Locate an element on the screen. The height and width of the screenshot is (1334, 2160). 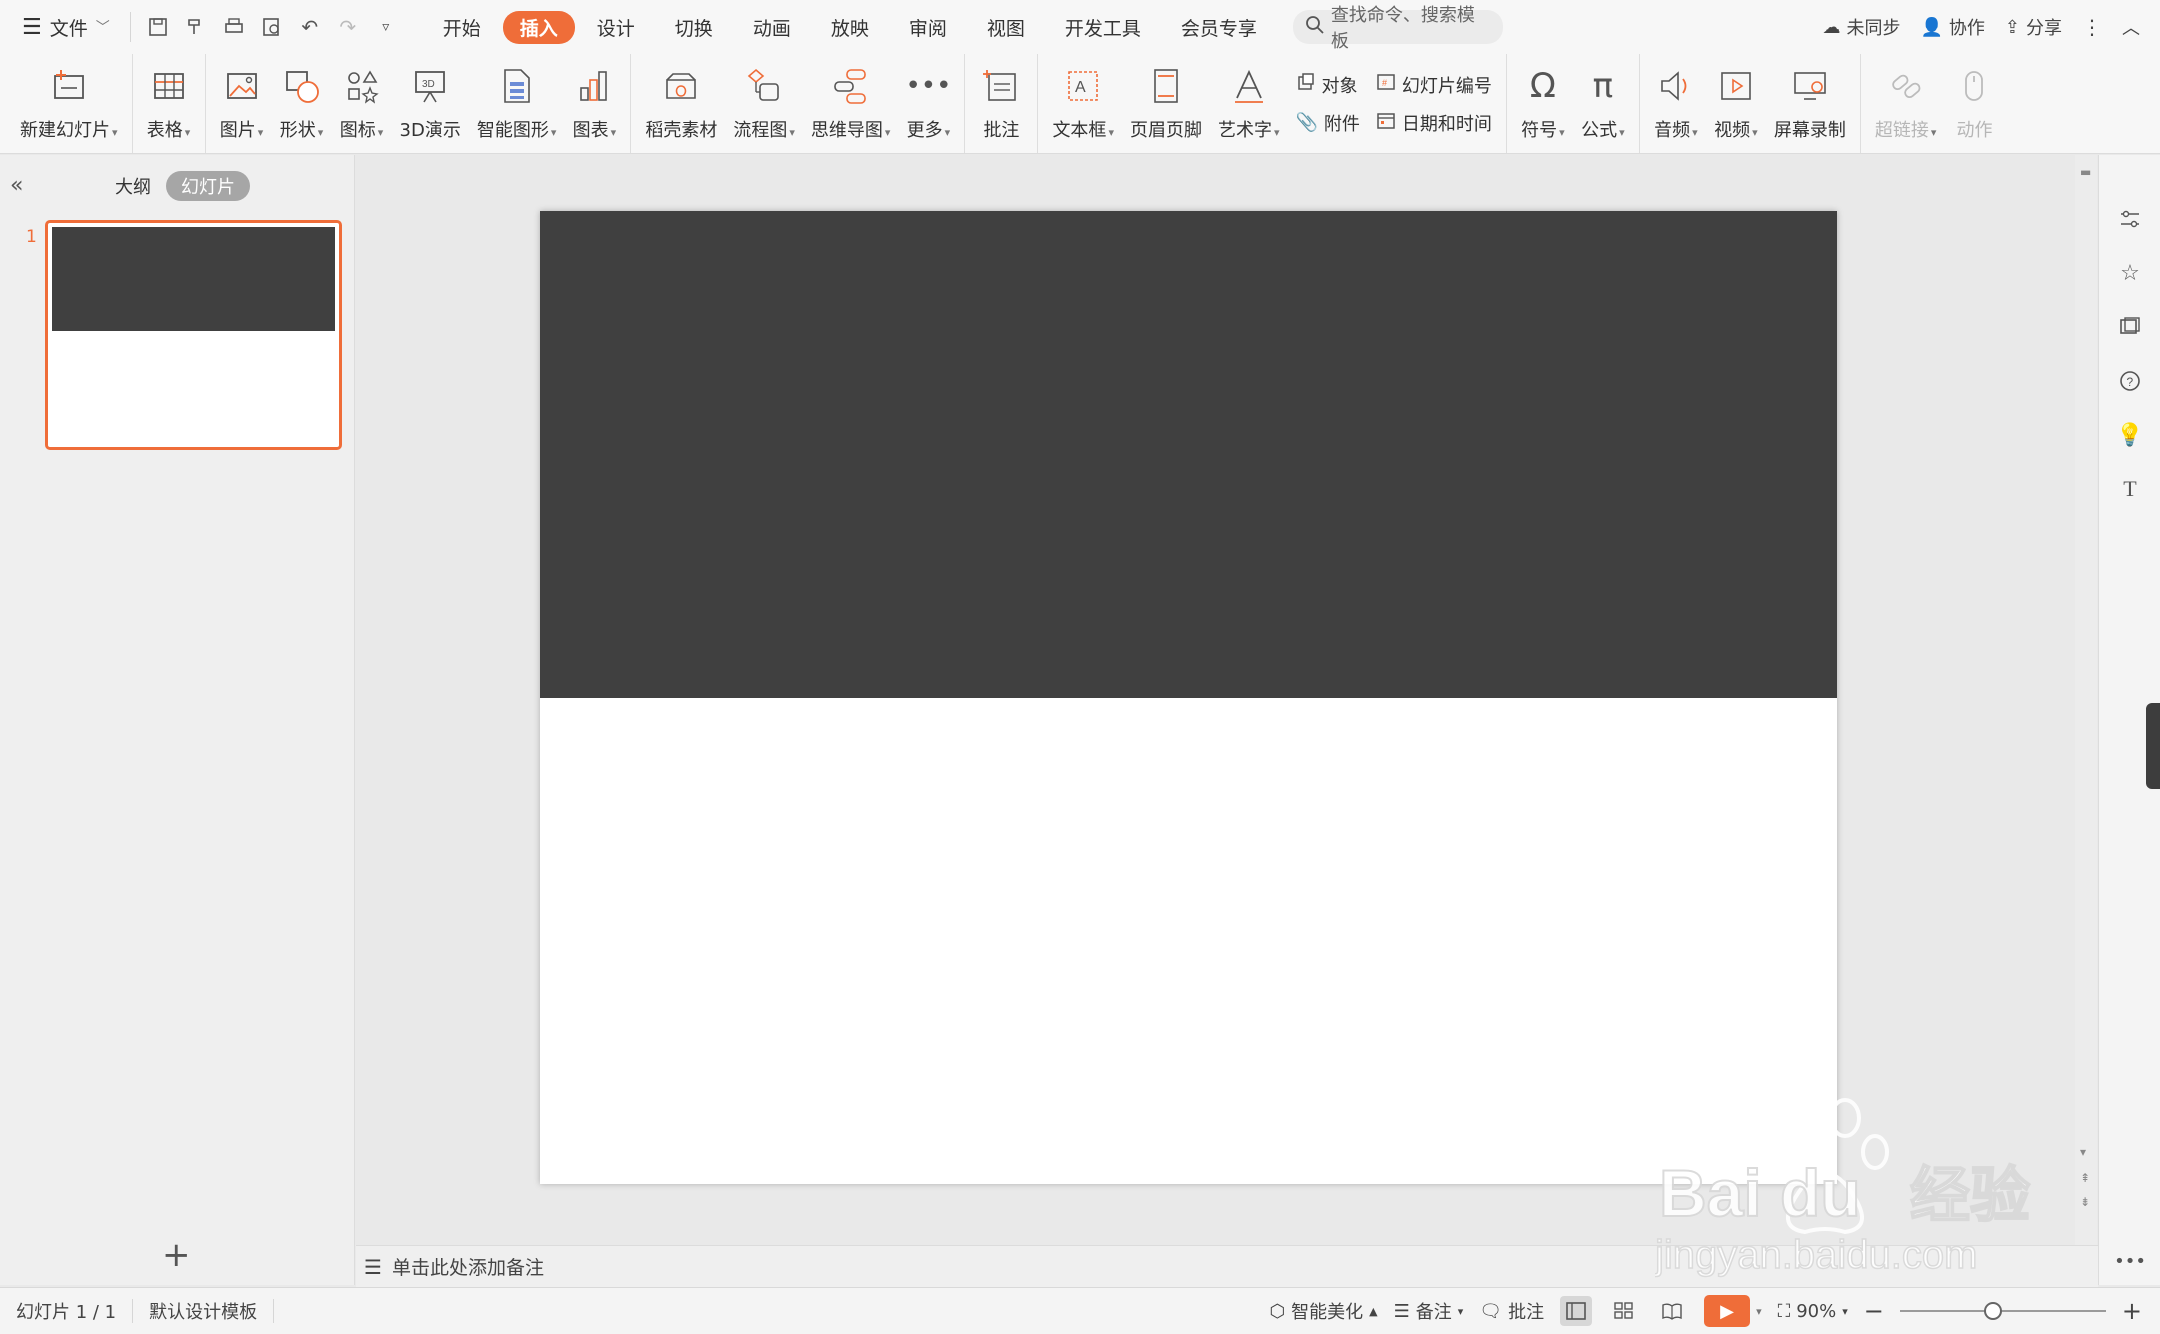
flowchart-icon is located at coordinates (764, 86).